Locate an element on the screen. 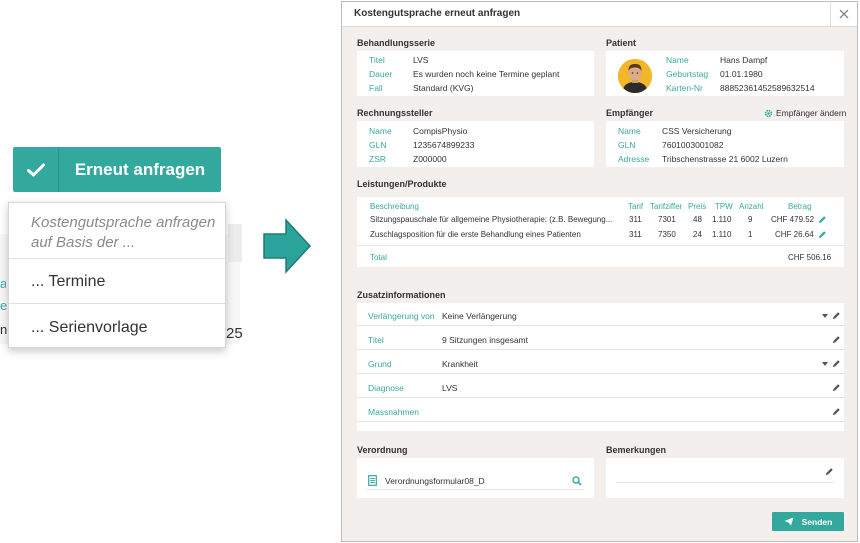 Image resolution: width=860 pixels, height=543 pixels. cell-preis: 48 is located at coordinates (697, 219).